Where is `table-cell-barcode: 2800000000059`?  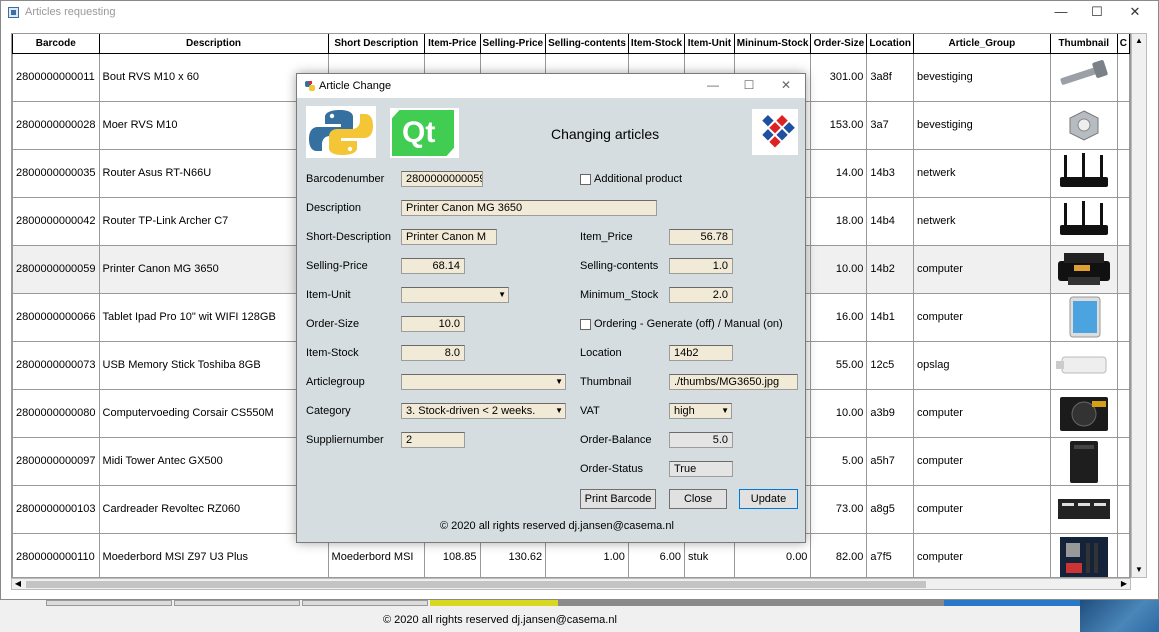
table-cell-barcode: 2800000000059 is located at coordinates (56, 269).